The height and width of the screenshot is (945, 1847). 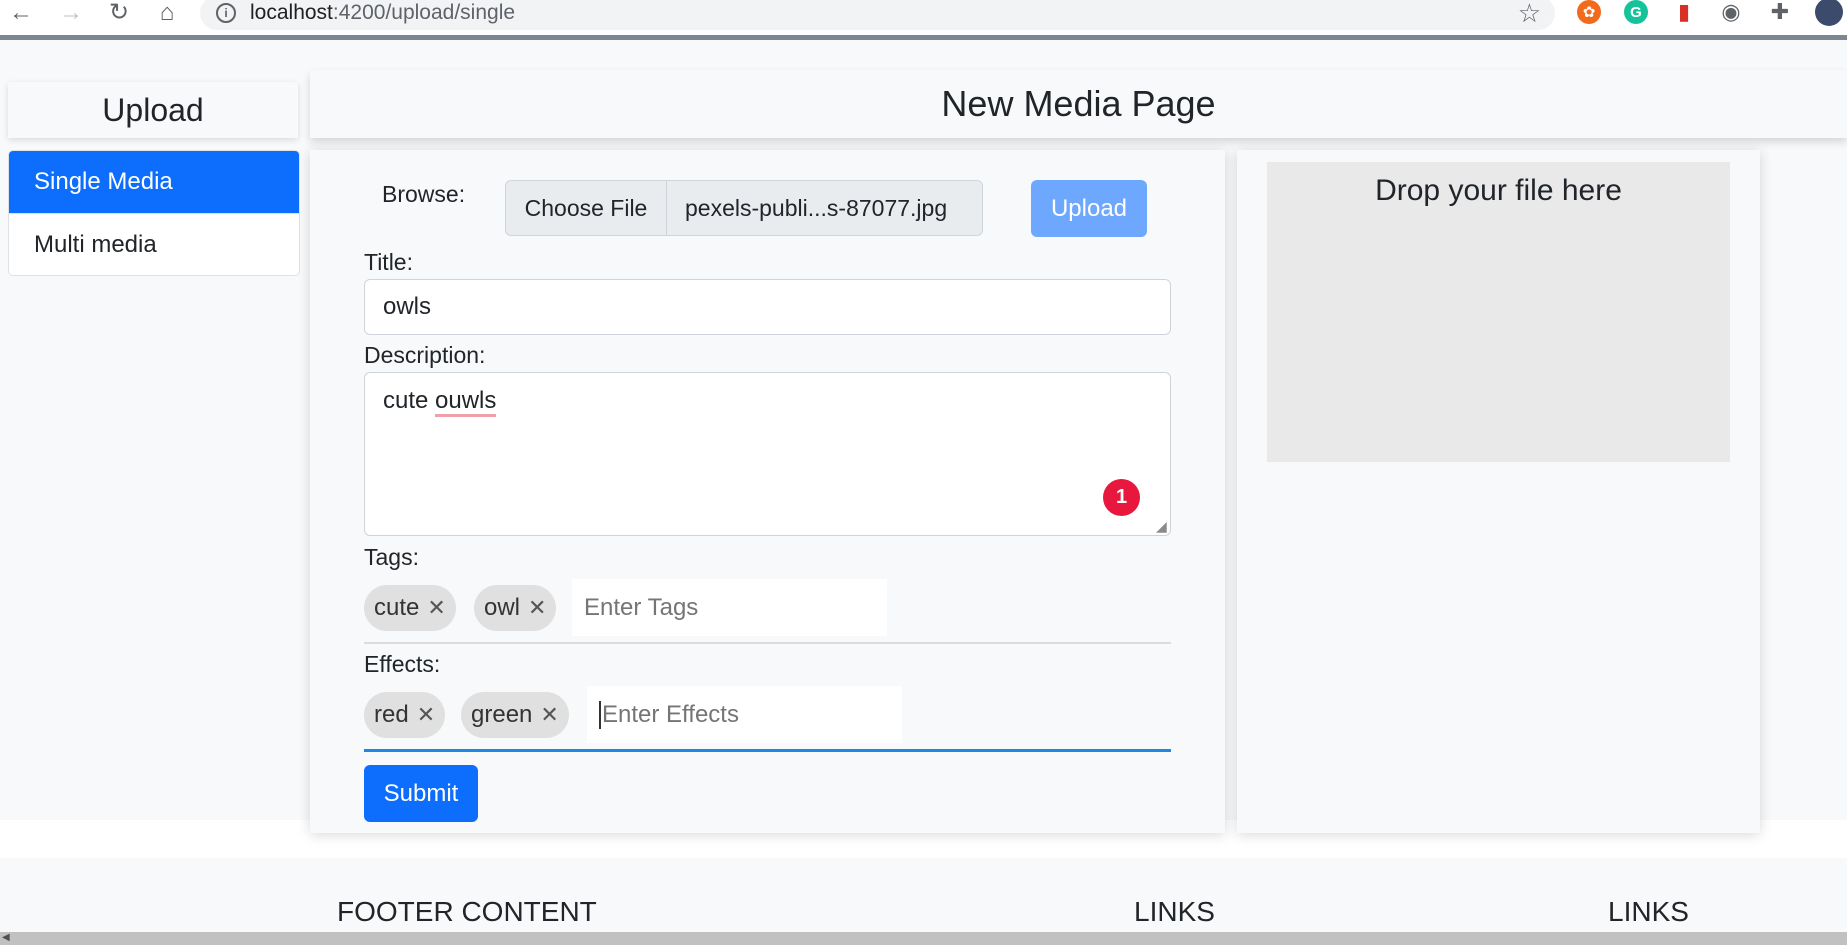 What do you see at coordinates (1589, 12) in the screenshot?
I see `ublock-icon: ✿` at bounding box center [1589, 12].